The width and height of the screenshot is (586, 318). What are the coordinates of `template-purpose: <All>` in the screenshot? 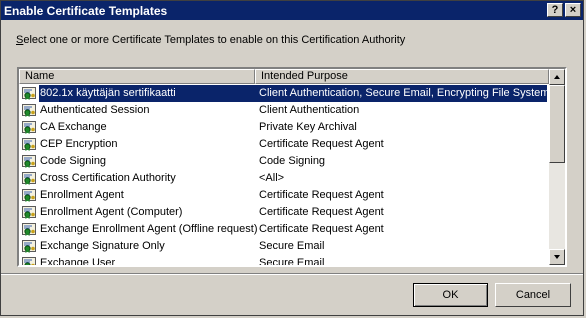 It's located at (272, 178).